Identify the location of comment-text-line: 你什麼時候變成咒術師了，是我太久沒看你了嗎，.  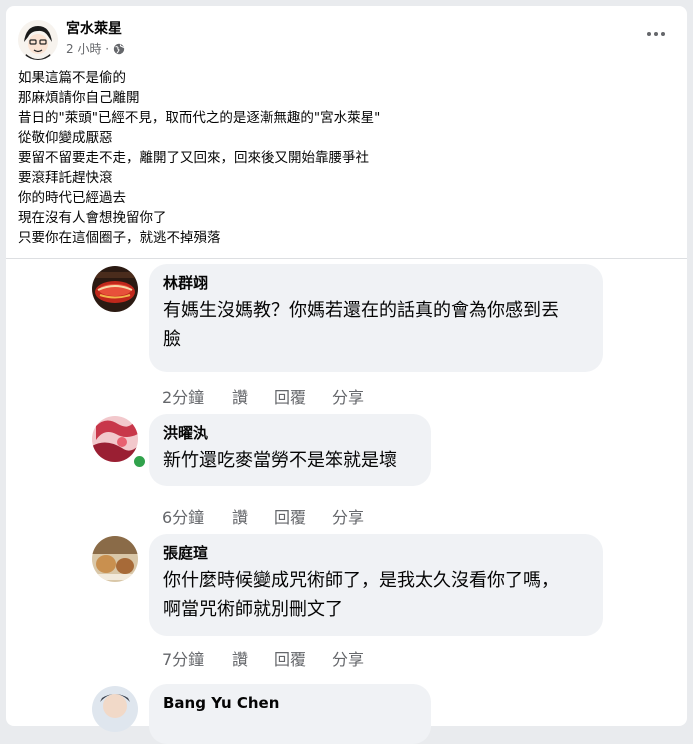
(361, 580).